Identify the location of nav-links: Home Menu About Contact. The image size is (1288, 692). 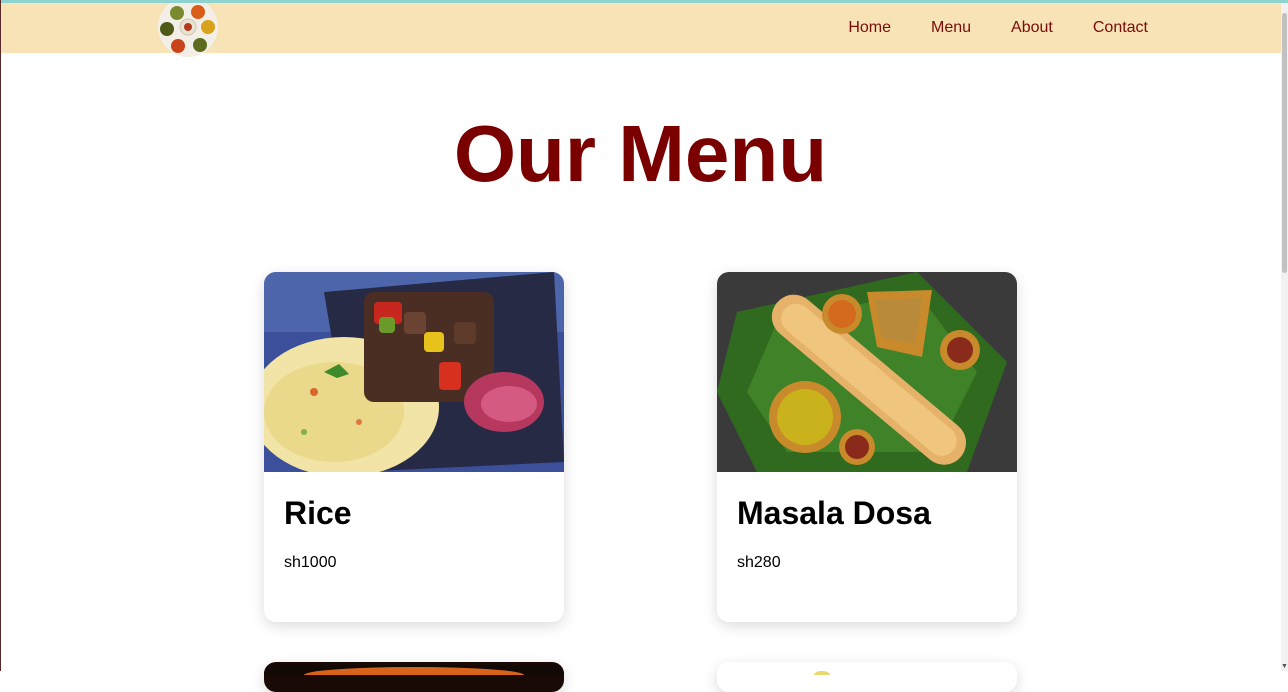
(978, 28).